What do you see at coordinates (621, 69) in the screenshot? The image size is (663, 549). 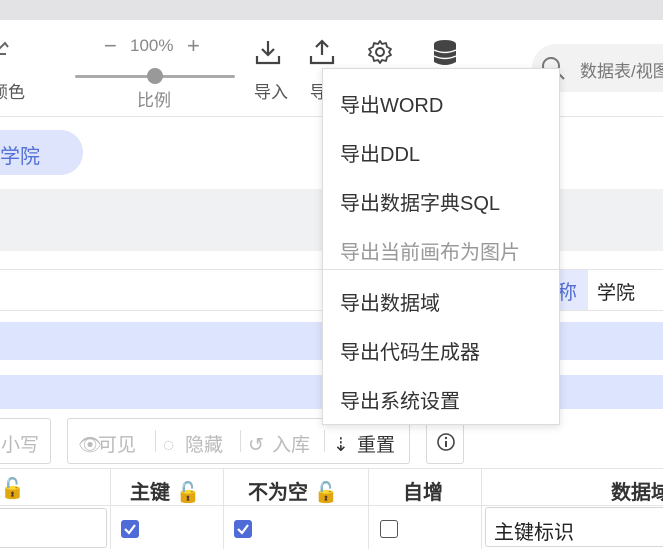 I see `search-input: 数据表/视图` at bounding box center [621, 69].